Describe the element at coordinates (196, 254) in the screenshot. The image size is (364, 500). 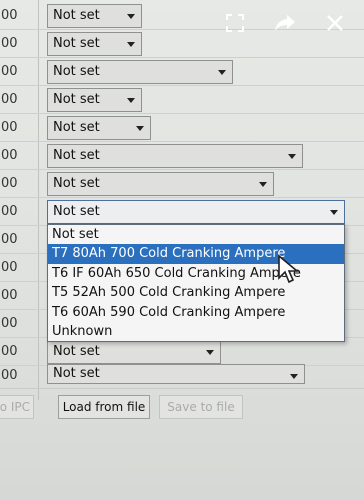
I see `dropdown-option-selected: T7 80Ah 700 Cold Cranking Ampere` at that location.